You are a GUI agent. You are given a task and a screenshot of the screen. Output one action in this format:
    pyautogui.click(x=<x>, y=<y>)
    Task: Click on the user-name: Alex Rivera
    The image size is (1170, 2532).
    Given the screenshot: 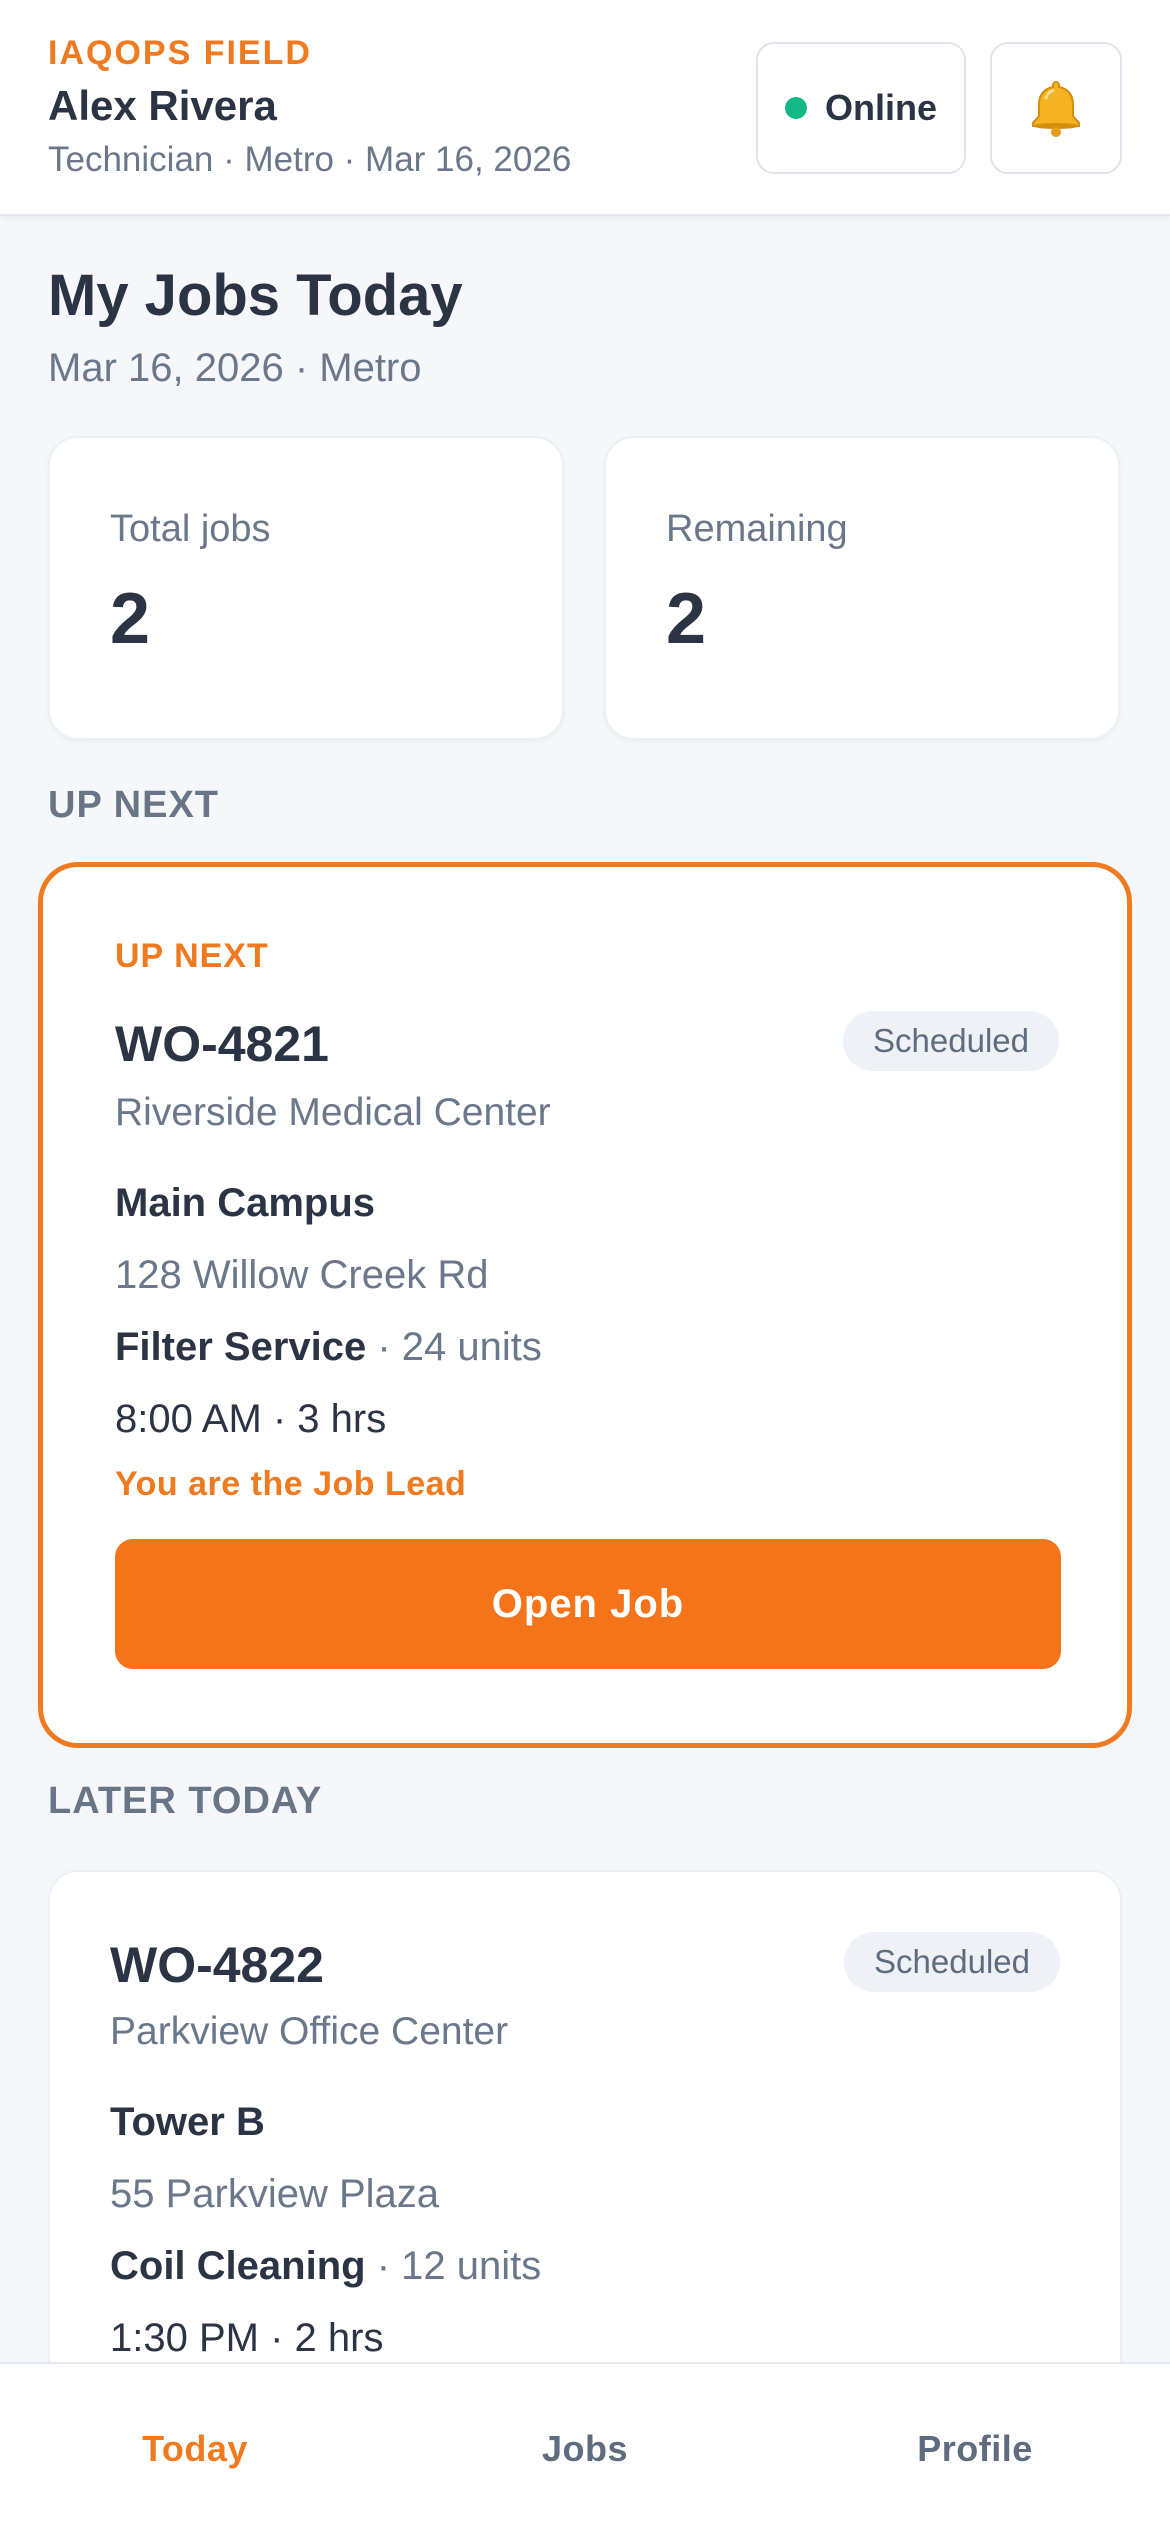 What is the action you would take?
    pyautogui.click(x=162, y=105)
    